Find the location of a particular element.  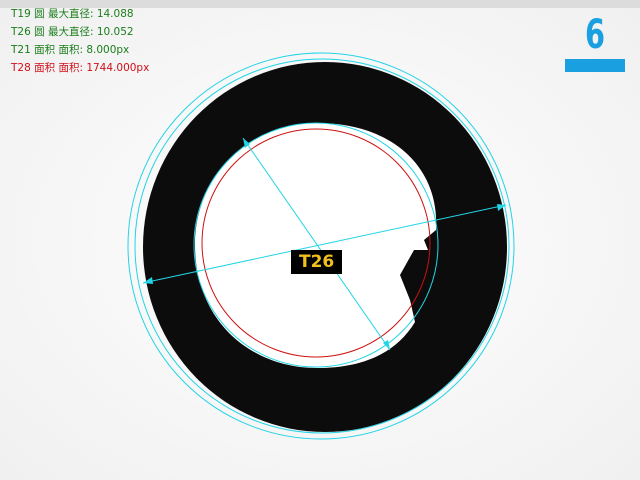

indicator-bar is located at coordinates (595, 65).